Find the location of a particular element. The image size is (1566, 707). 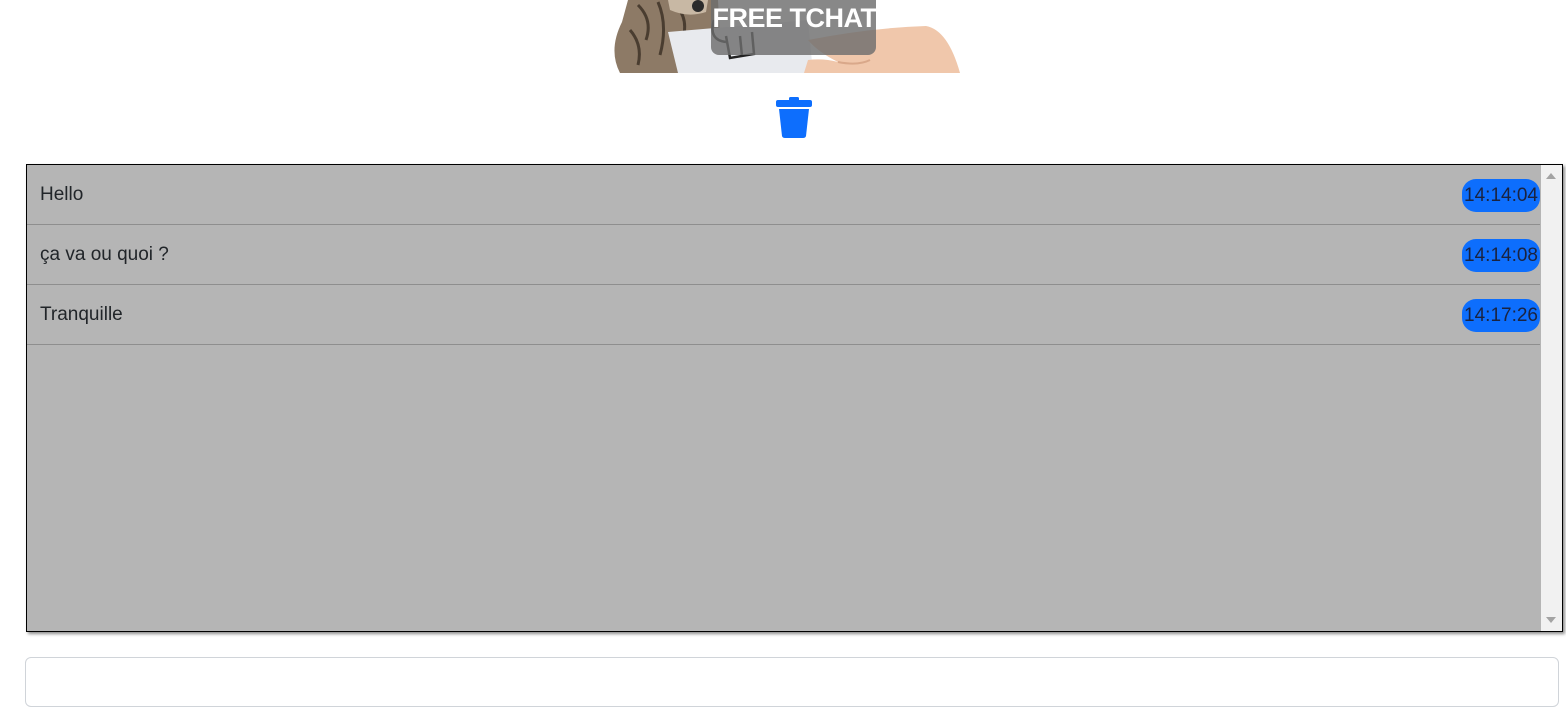

message-row: Hello 14:14:04 is located at coordinates (783, 195).